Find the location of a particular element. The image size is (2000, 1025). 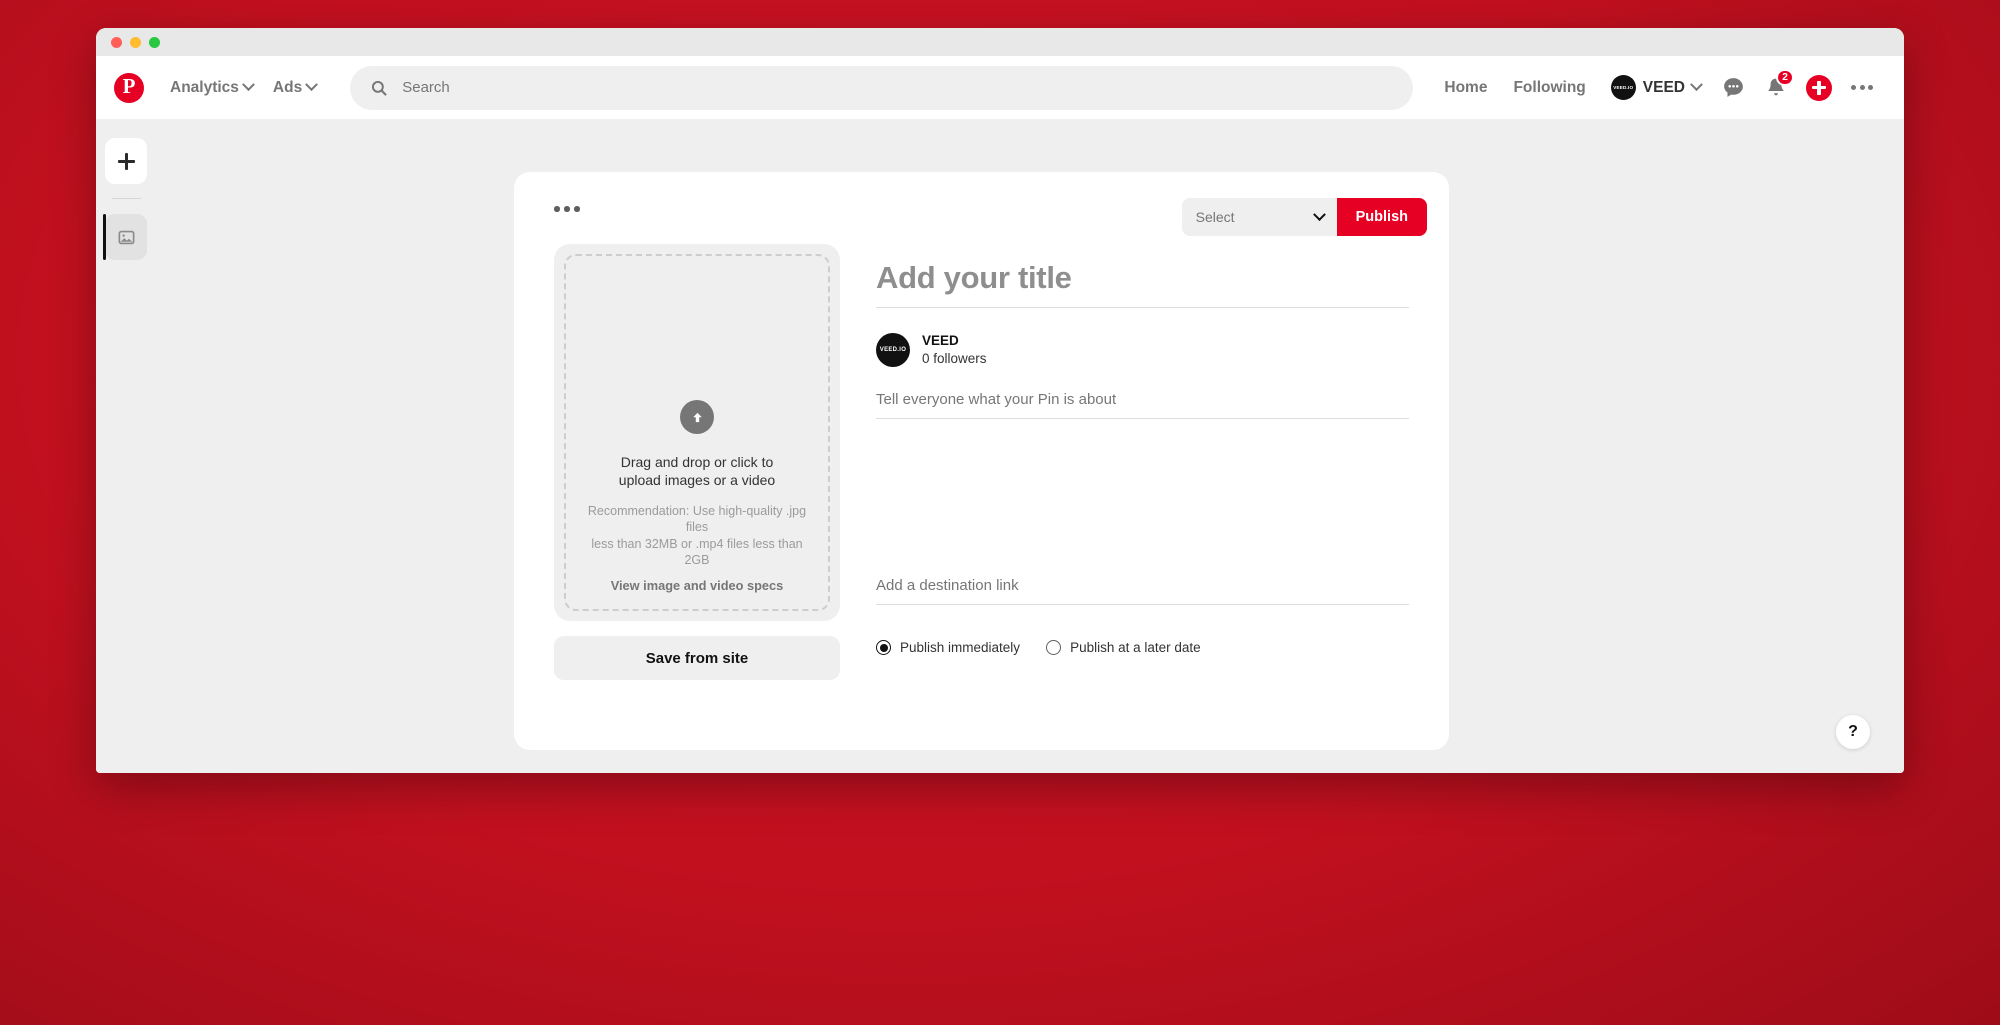

nav-ads-label: Ads is located at coordinates (287, 87).